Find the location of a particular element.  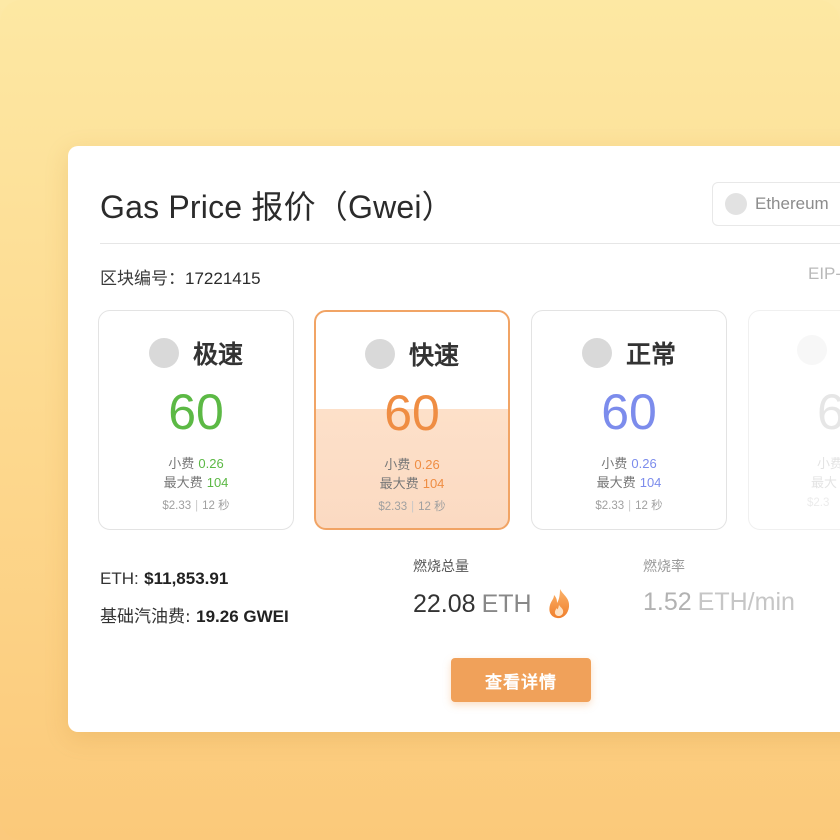

burn-total: 燃烧总量 22.08 ETH is located at coordinates (493, 588).